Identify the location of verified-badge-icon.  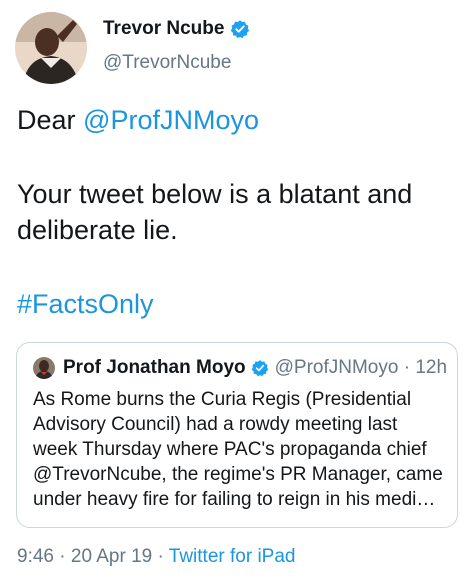
(240, 29).